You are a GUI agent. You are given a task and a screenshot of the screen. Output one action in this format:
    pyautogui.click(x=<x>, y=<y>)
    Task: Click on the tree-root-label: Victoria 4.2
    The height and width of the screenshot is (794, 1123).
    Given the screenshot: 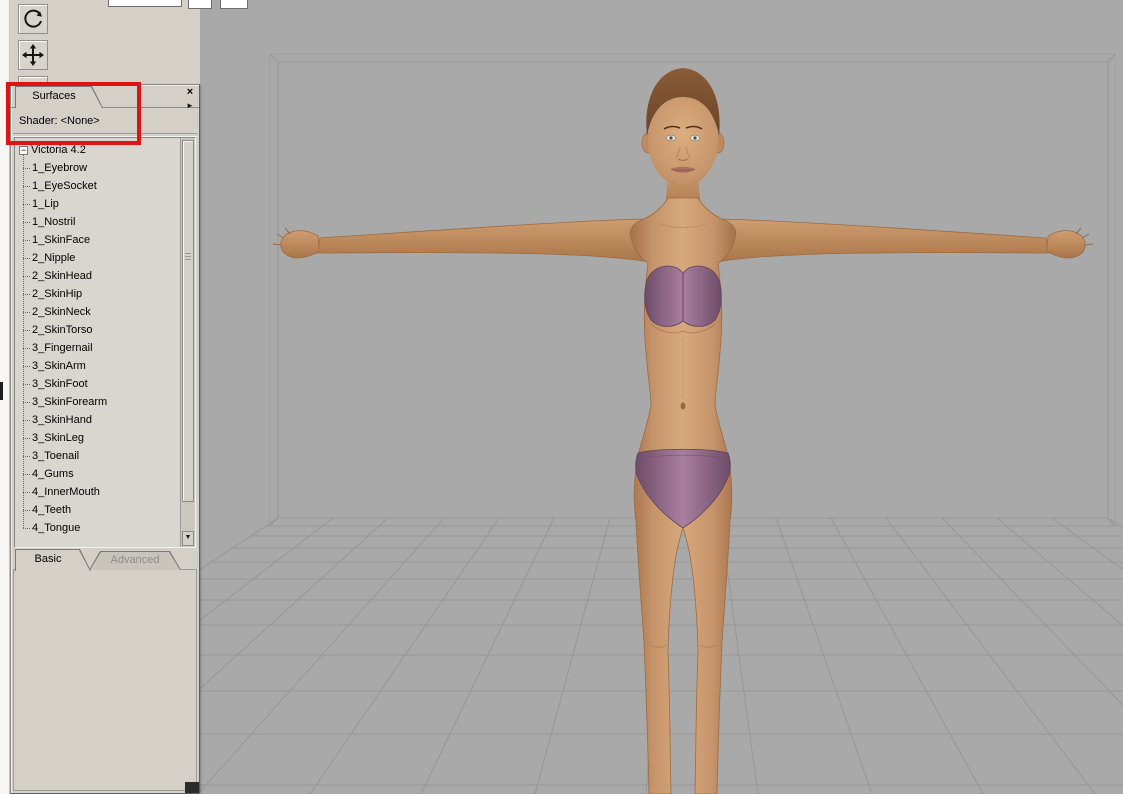 What is the action you would take?
    pyautogui.click(x=58, y=150)
    